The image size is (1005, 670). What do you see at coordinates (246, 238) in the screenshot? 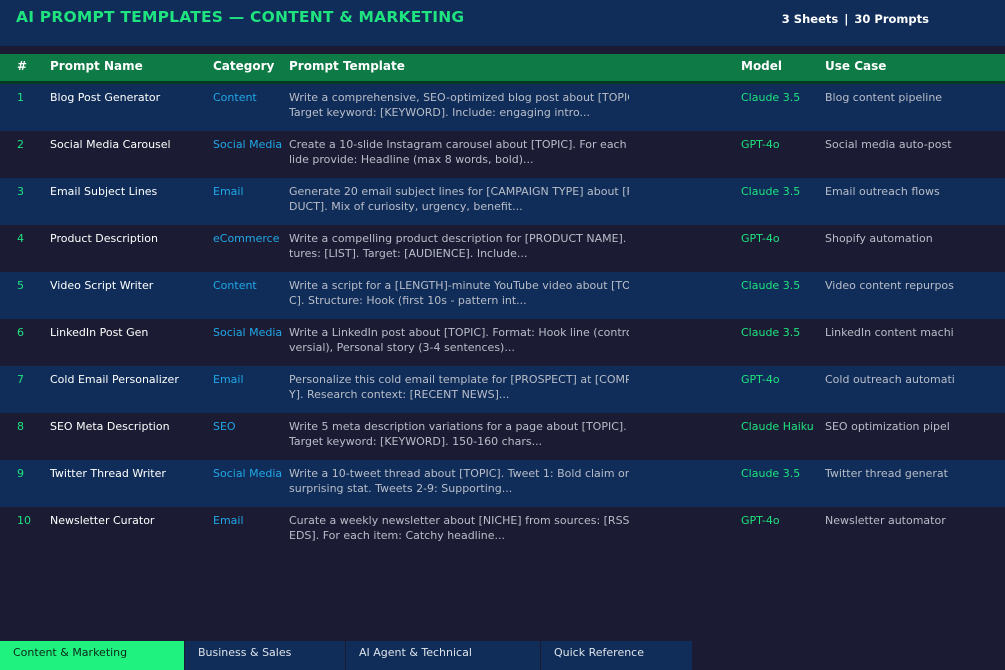
I see `prompt-category: eCommerce` at bounding box center [246, 238].